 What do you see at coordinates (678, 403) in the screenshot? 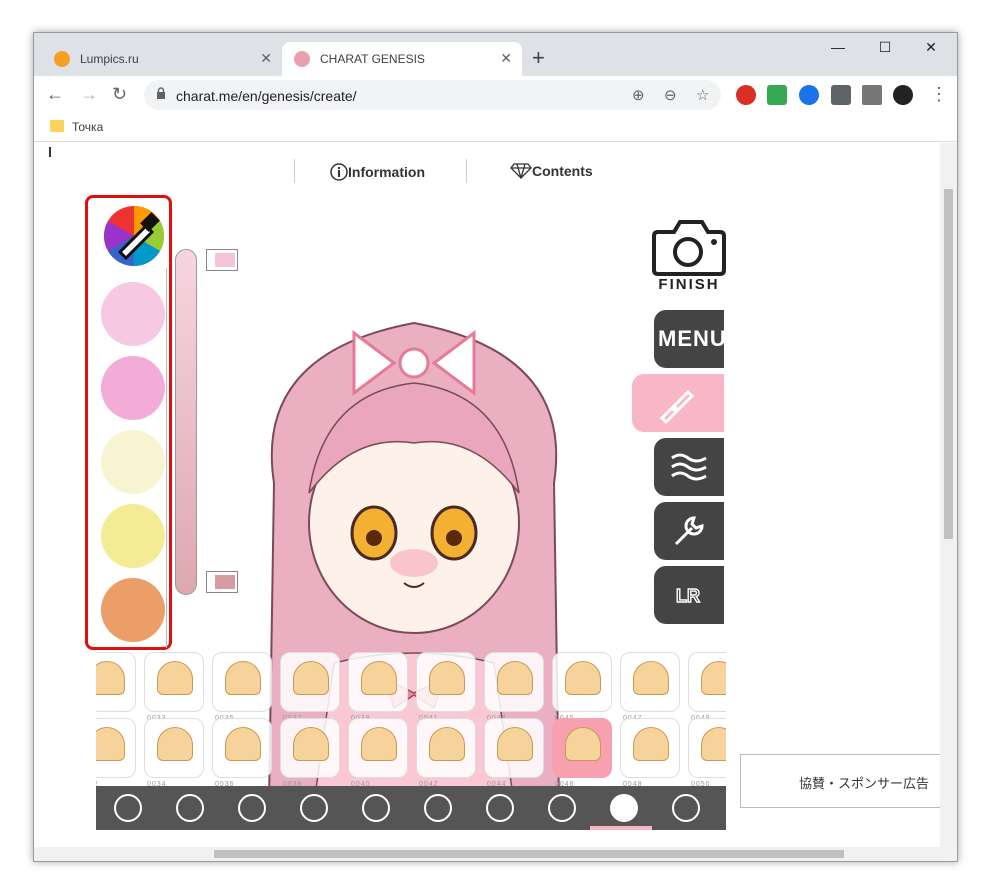
I see `paint-button` at bounding box center [678, 403].